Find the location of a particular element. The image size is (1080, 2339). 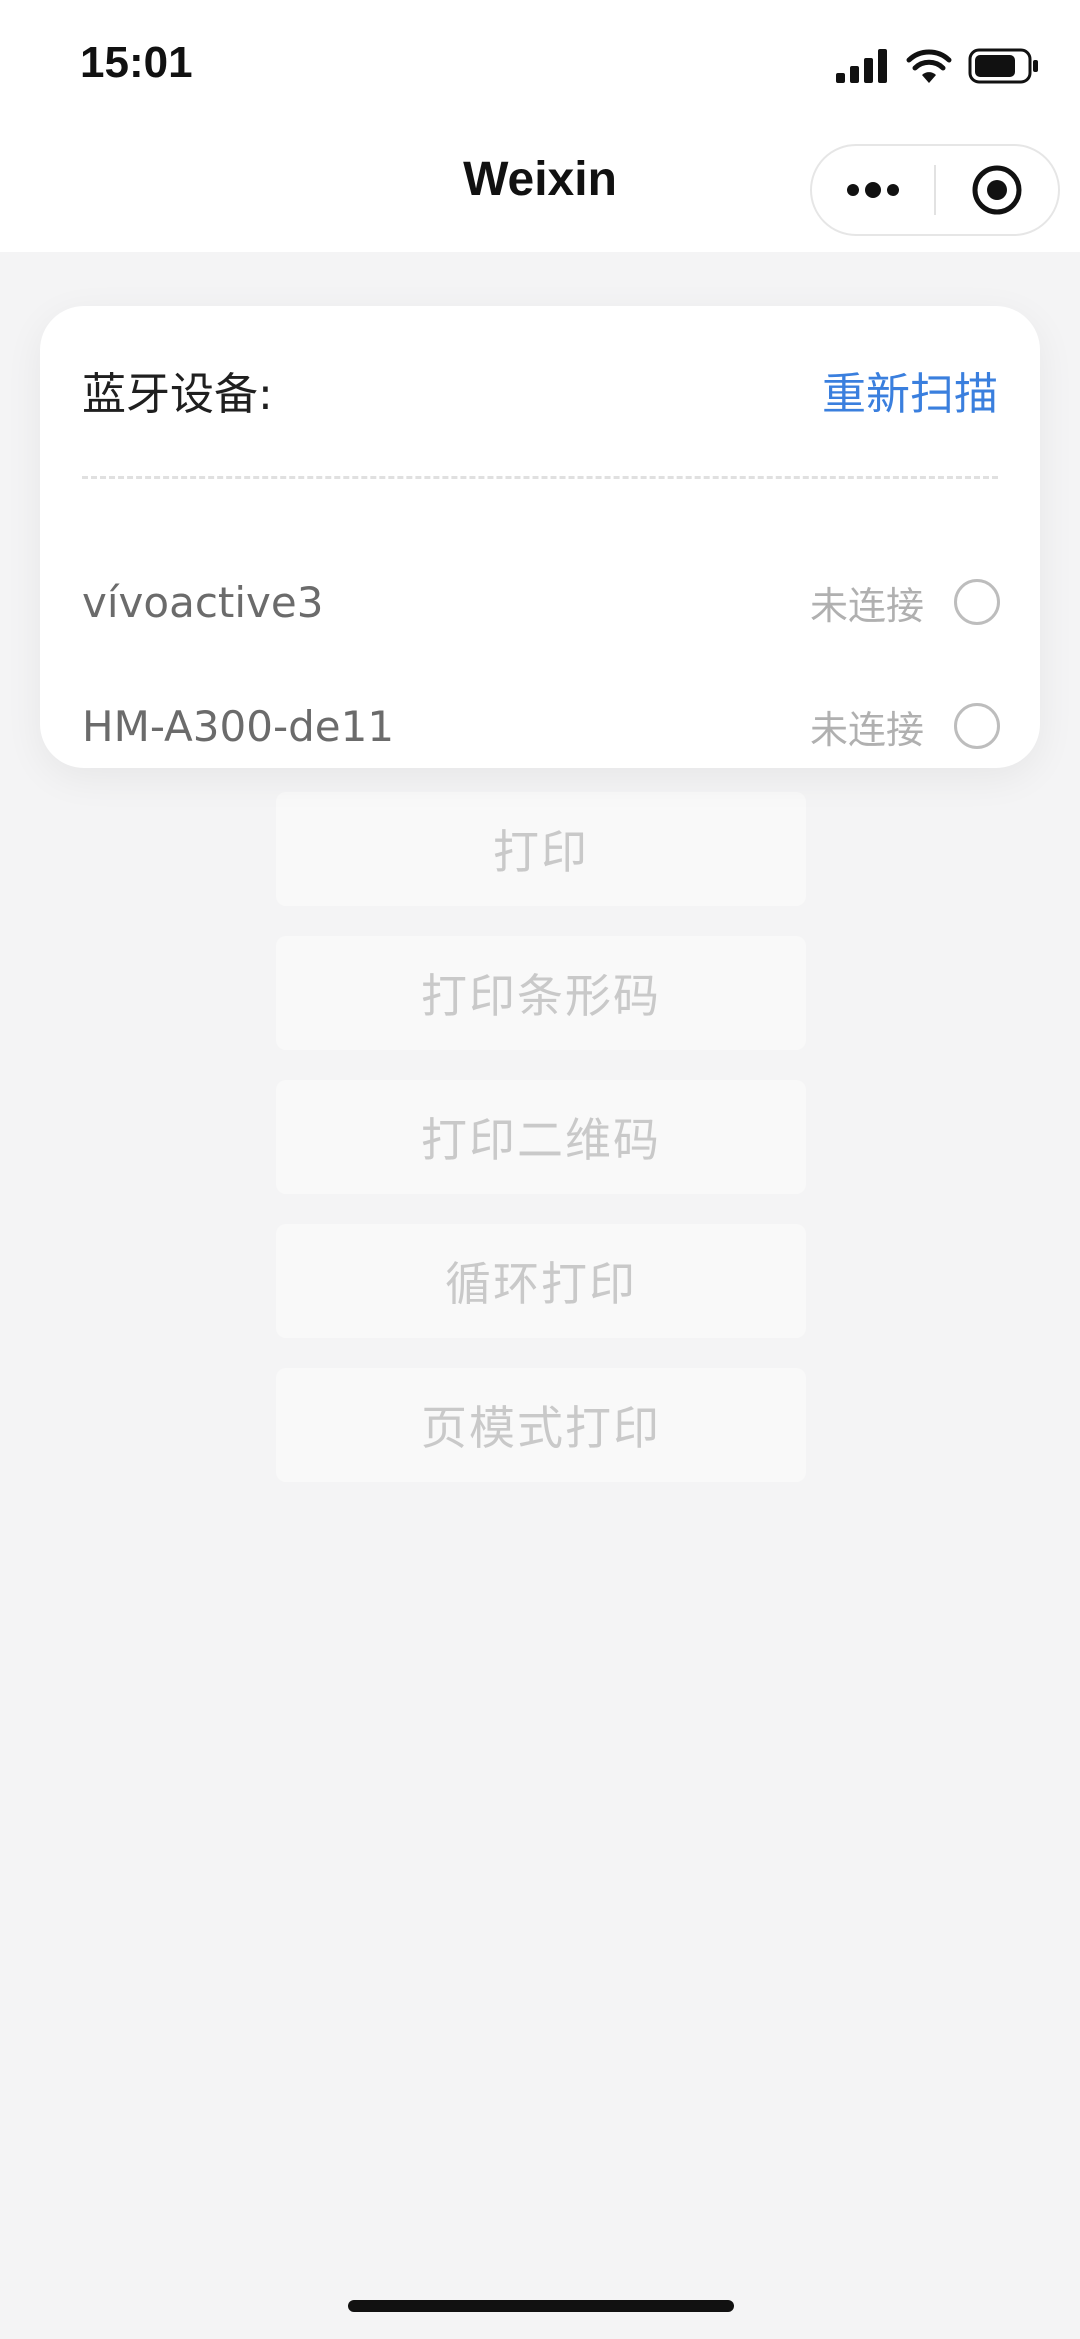

print-barcode-button: 打印条形码 is located at coordinates (541, 993).